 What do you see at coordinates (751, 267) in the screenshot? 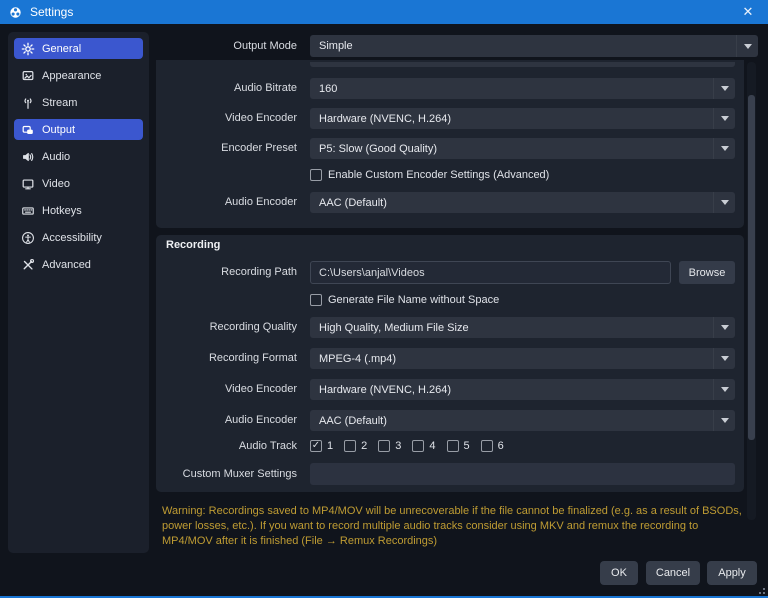
I see `scrollbar-thumb` at bounding box center [751, 267].